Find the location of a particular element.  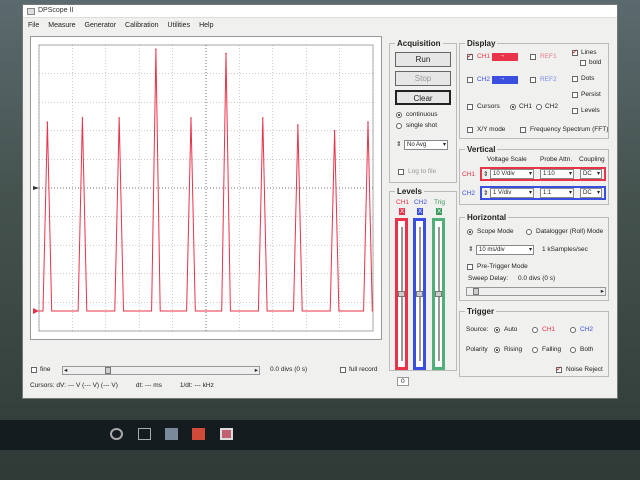

trigger-title: Trigger is located at coordinates (481, 311).